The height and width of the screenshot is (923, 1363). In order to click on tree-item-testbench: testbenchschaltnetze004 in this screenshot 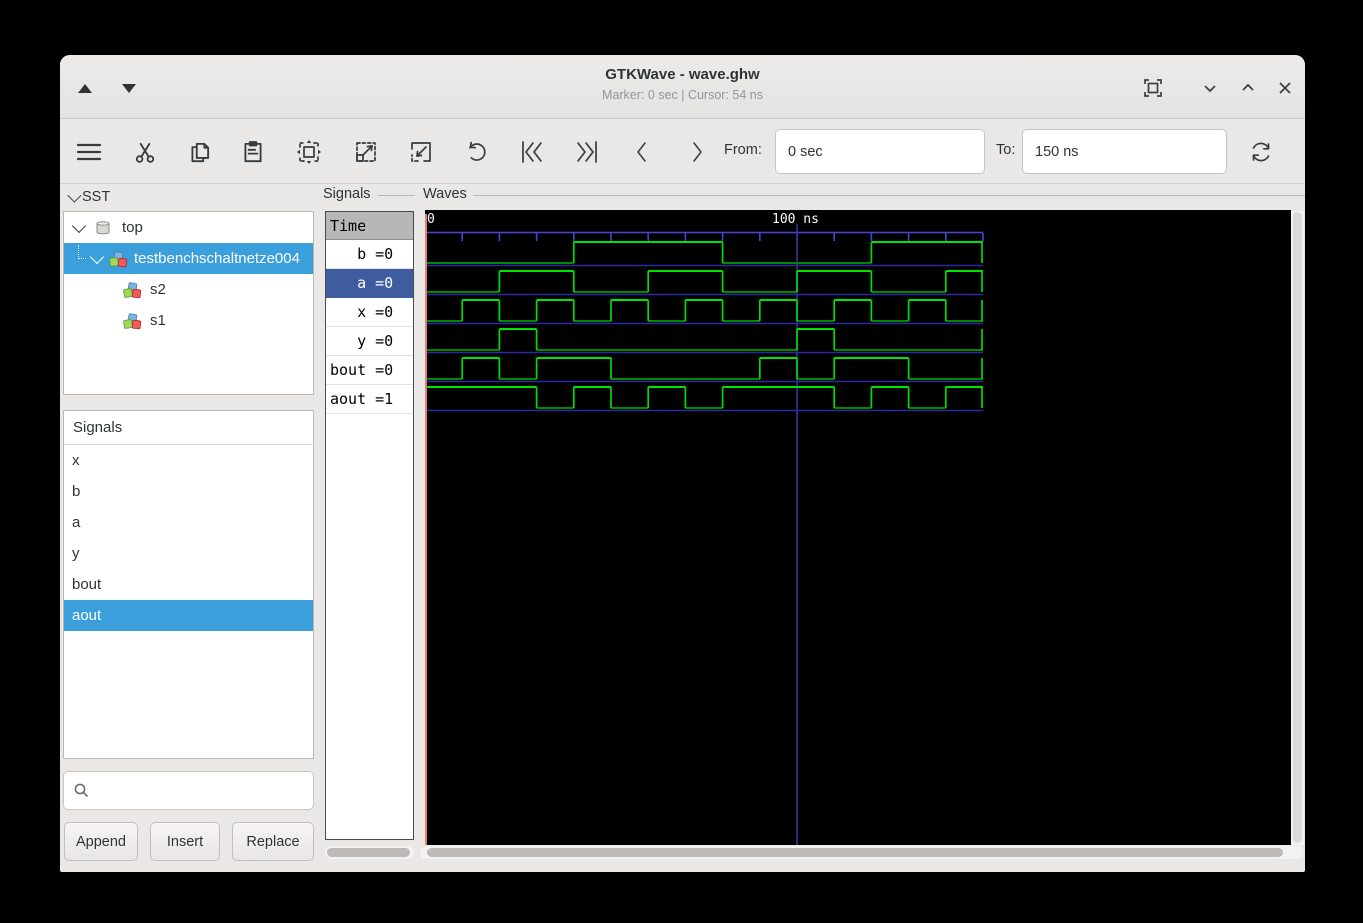, I will do `click(188, 258)`.